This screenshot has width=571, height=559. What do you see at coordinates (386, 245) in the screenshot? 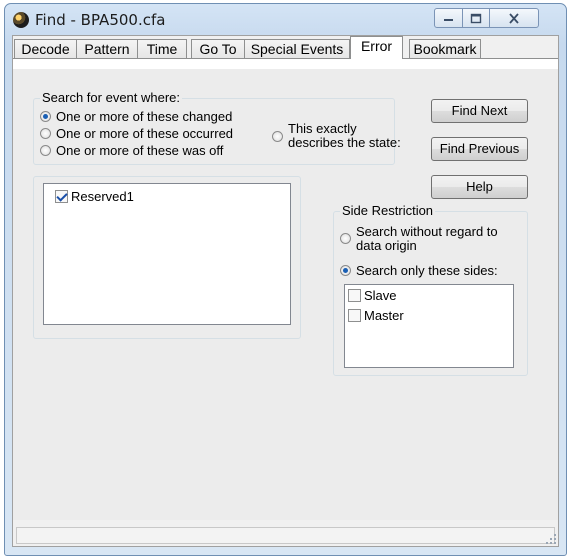
I see `radio-any-origin-label-line2: data origin` at bounding box center [386, 245].